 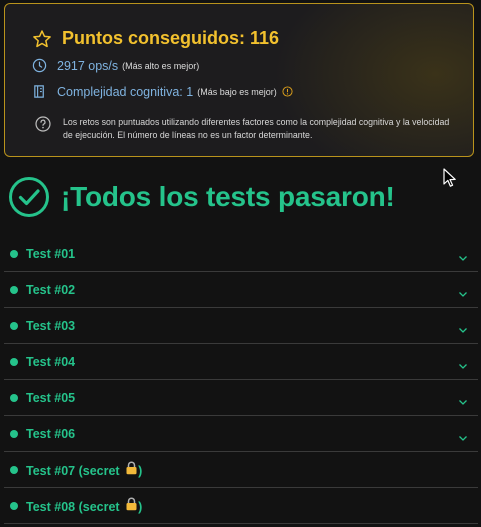 What do you see at coordinates (51, 253) in the screenshot?
I see `test-label: Test #01` at bounding box center [51, 253].